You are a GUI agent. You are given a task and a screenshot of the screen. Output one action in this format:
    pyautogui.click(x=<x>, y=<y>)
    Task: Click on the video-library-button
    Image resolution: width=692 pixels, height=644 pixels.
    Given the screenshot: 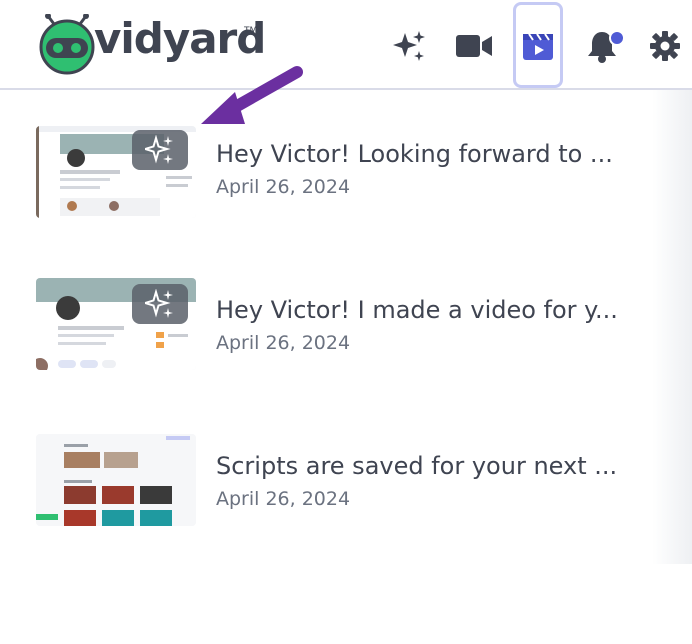 What is the action you would take?
    pyautogui.click(x=538, y=45)
    